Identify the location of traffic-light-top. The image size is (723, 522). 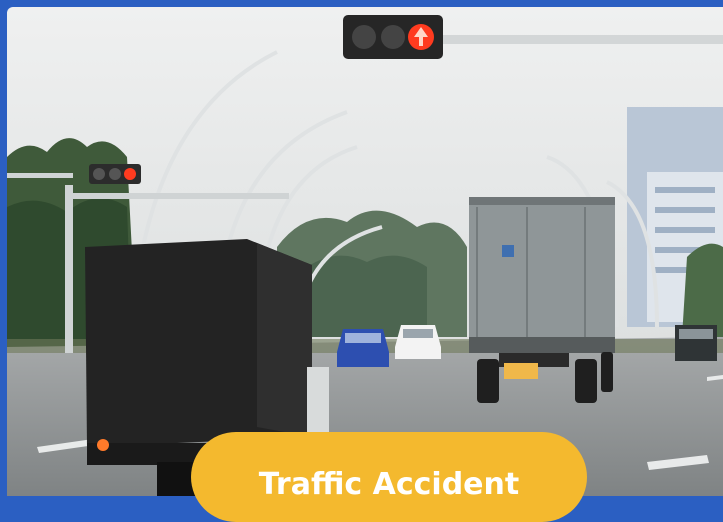
(393, 37).